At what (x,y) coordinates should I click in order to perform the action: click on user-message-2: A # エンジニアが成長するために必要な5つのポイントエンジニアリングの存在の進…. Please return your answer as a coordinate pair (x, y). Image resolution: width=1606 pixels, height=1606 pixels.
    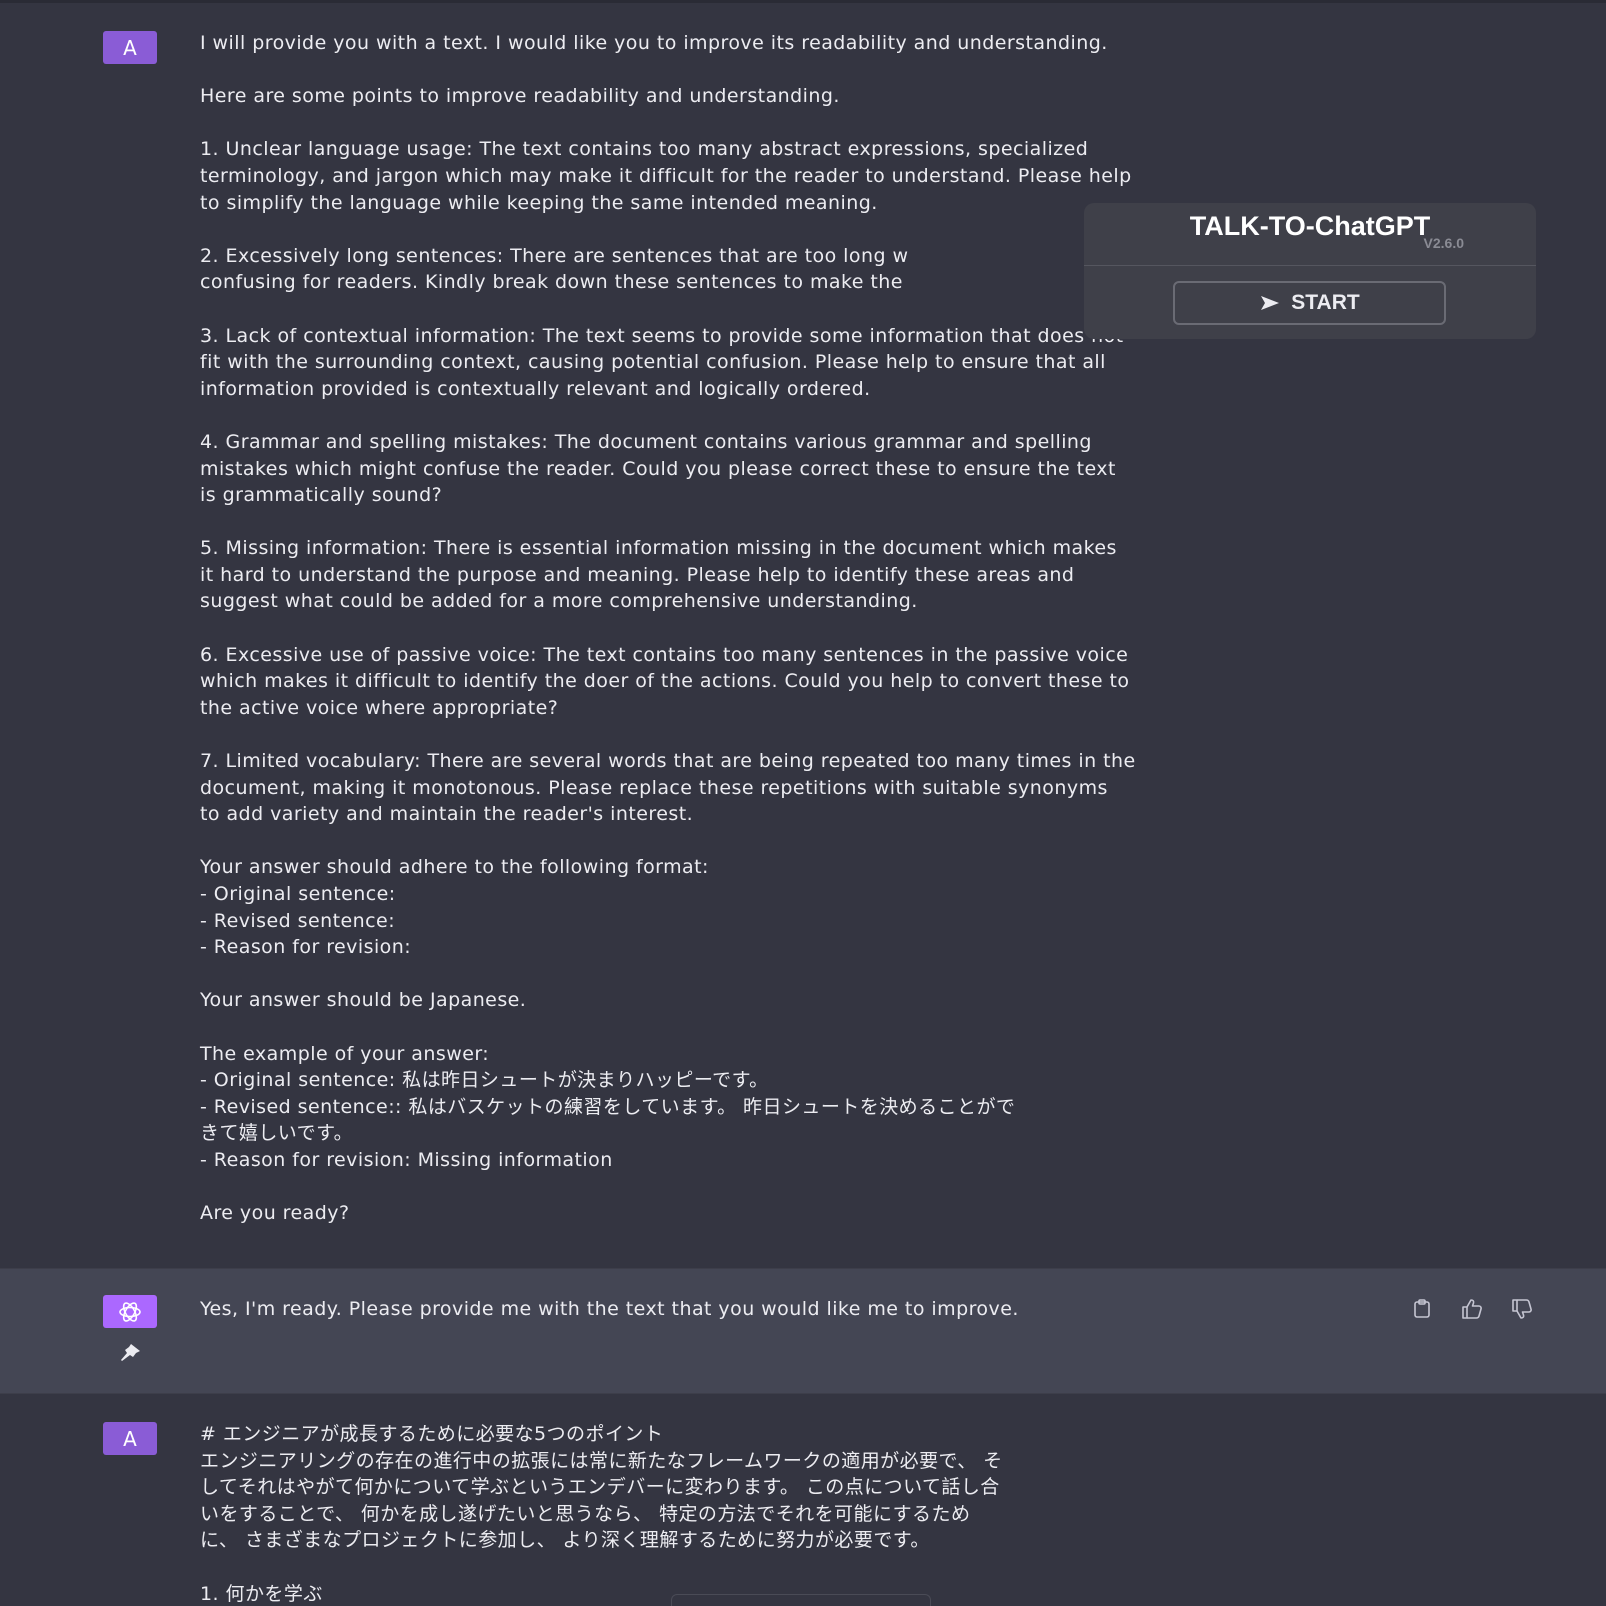
    Looking at the image, I should click on (803, 1500).